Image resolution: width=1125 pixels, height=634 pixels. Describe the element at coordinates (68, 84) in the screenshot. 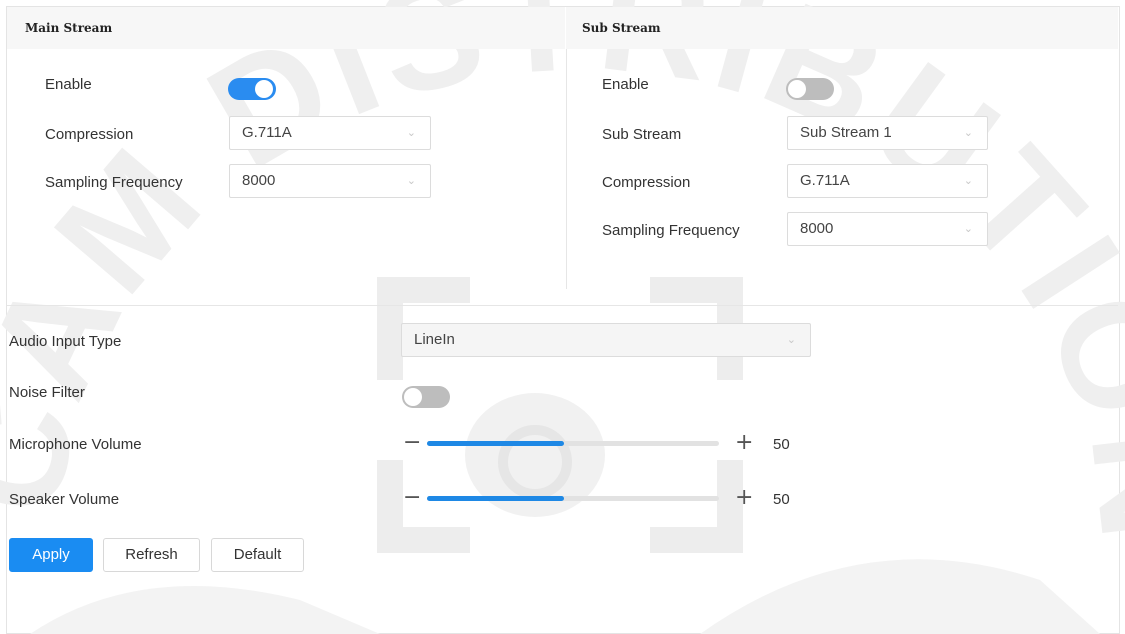

I see `main-enable-label: Enable` at that location.